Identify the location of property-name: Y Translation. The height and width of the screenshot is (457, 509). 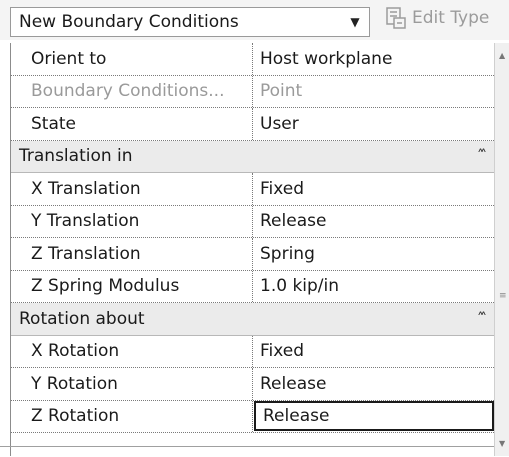
(132, 221).